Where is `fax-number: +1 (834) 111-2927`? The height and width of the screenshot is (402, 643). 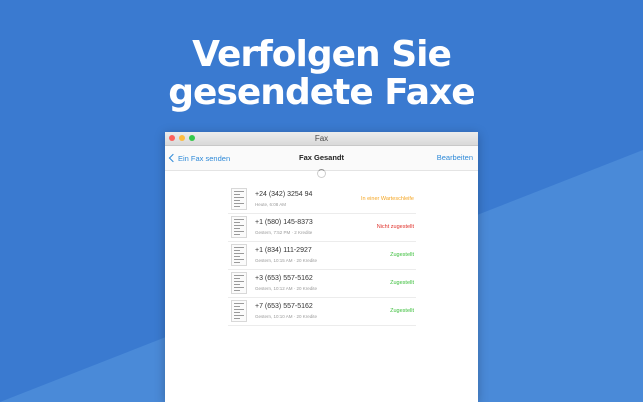 fax-number: +1 (834) 111-2927 is located at coordinates (283, 250).